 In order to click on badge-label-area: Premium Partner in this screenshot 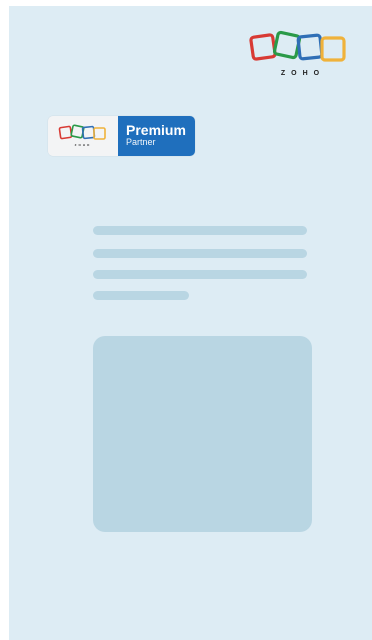, I will do `click(156, 136)`.